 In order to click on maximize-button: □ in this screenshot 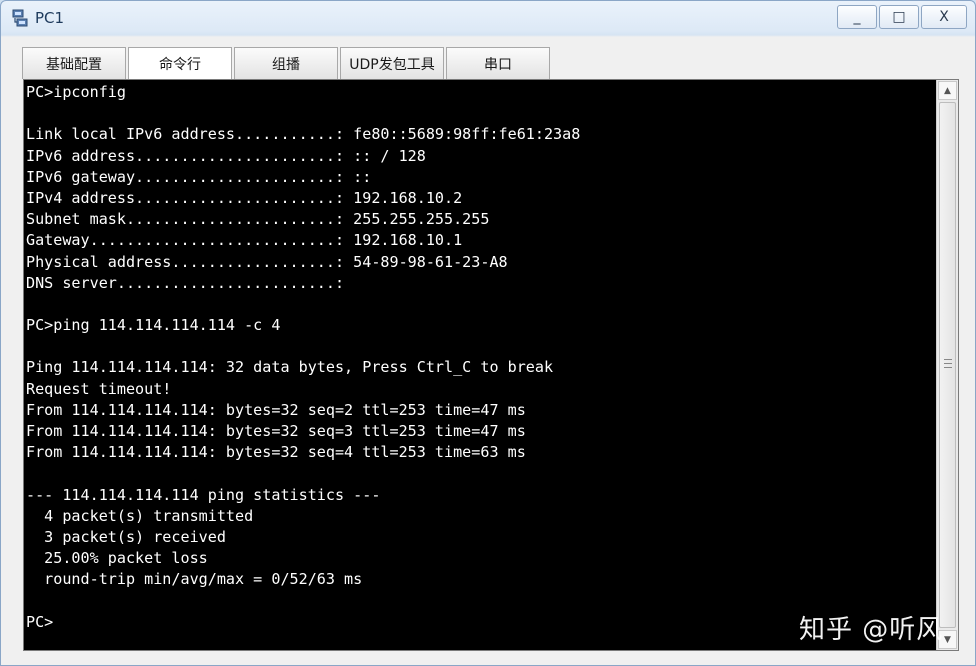, I will do `click(899, 17)`.